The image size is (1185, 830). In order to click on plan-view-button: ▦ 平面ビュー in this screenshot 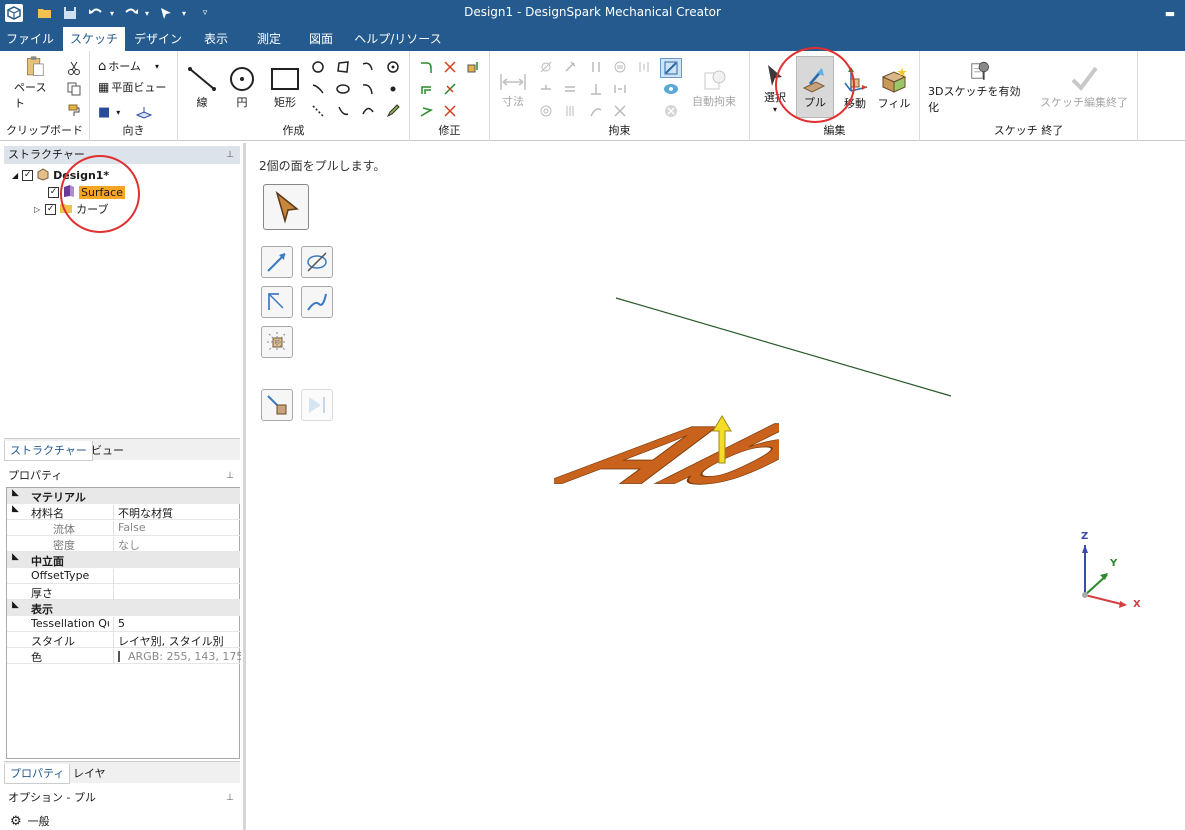, I will do `click(132, 87)`.